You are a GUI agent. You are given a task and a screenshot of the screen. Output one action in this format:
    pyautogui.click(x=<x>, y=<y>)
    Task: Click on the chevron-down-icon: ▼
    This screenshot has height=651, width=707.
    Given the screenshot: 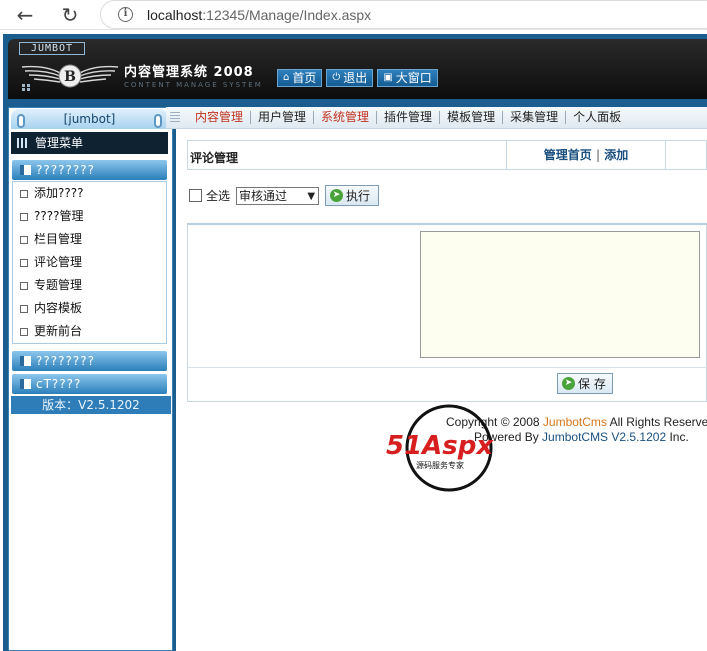 What is the action you would take?
    pyautogui.click(x=311, y=196)
    